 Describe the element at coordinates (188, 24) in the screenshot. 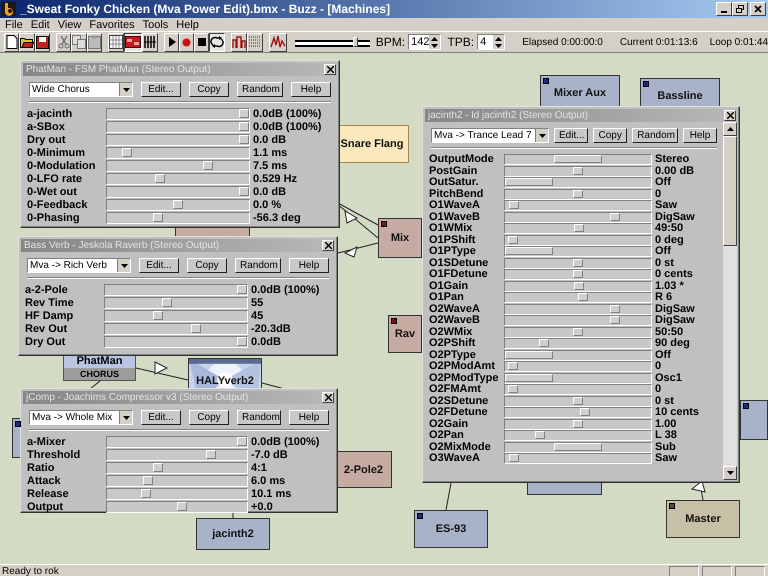

I see `menu-item: Help` at that location.